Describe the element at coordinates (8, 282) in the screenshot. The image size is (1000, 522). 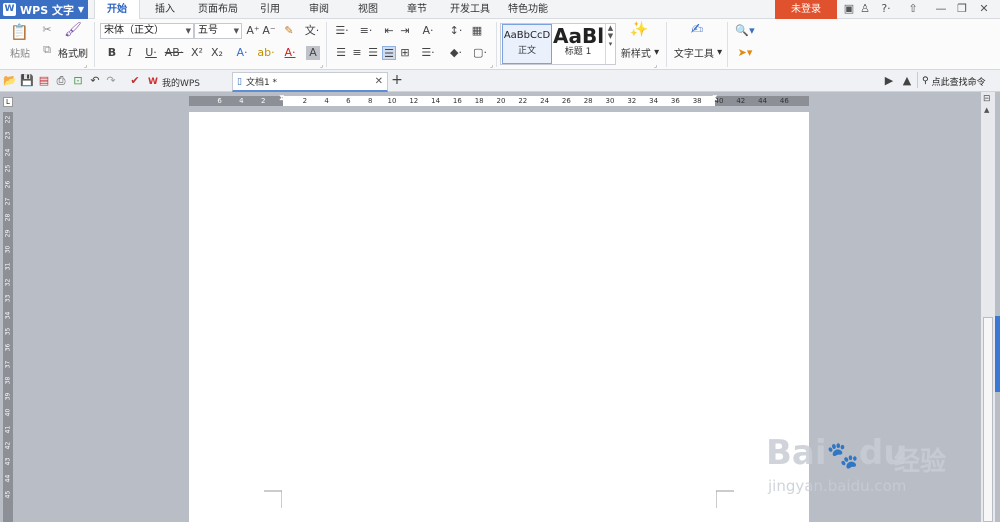
I see `ruler-tick-label: 32` at that location.